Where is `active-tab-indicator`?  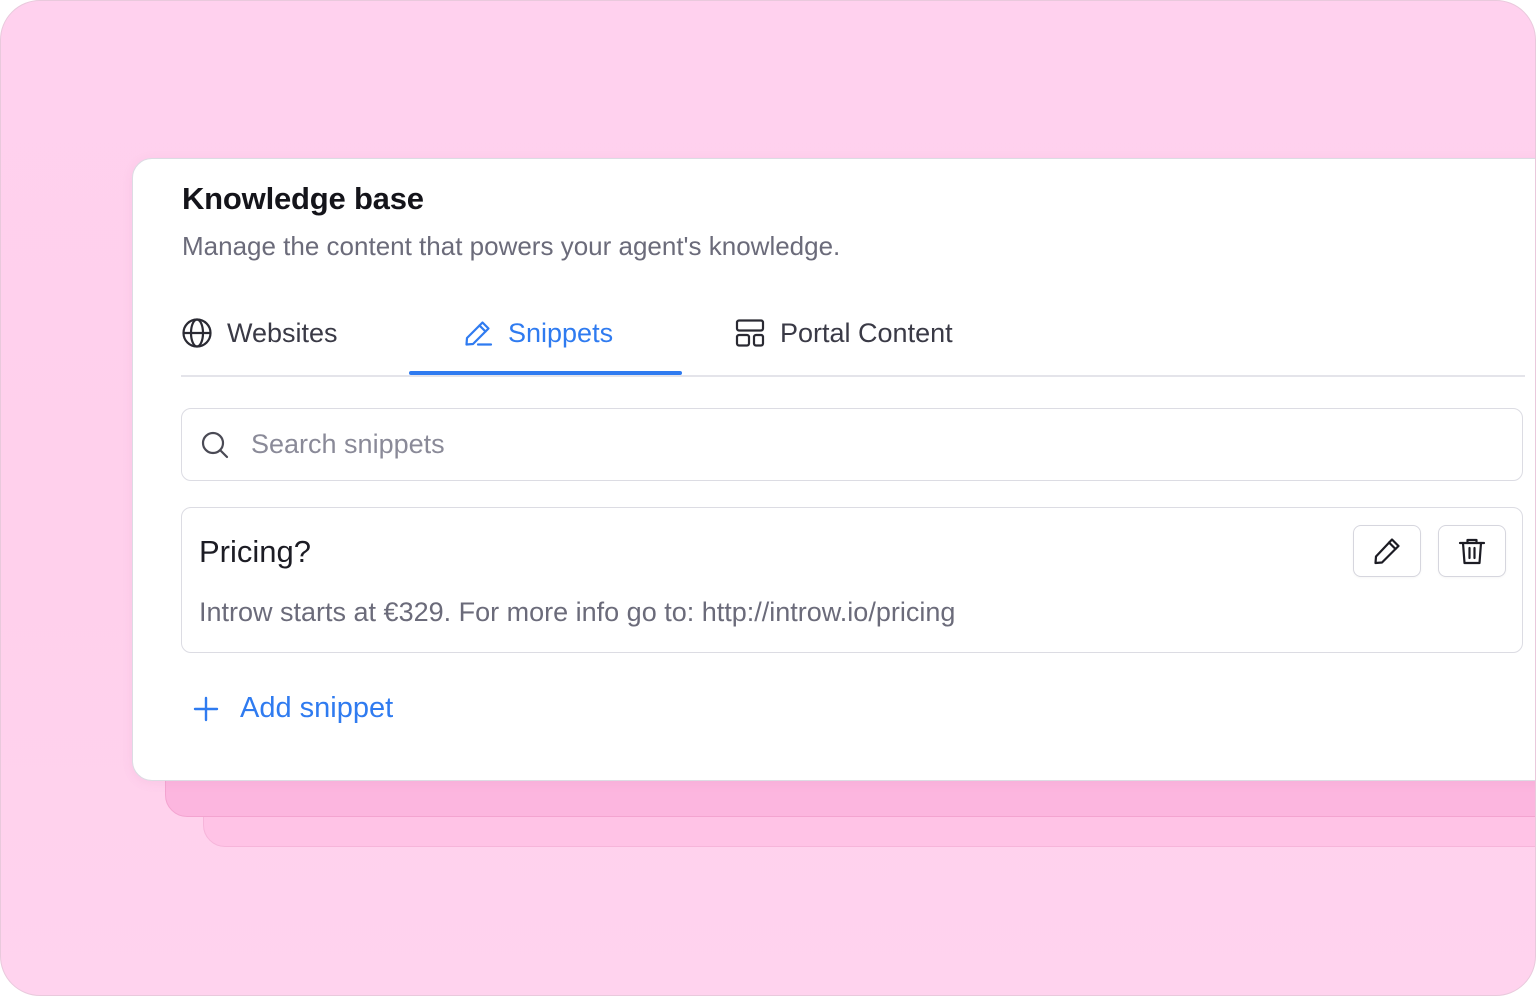 active-tab-indicator is located at coordinates (545, 373).